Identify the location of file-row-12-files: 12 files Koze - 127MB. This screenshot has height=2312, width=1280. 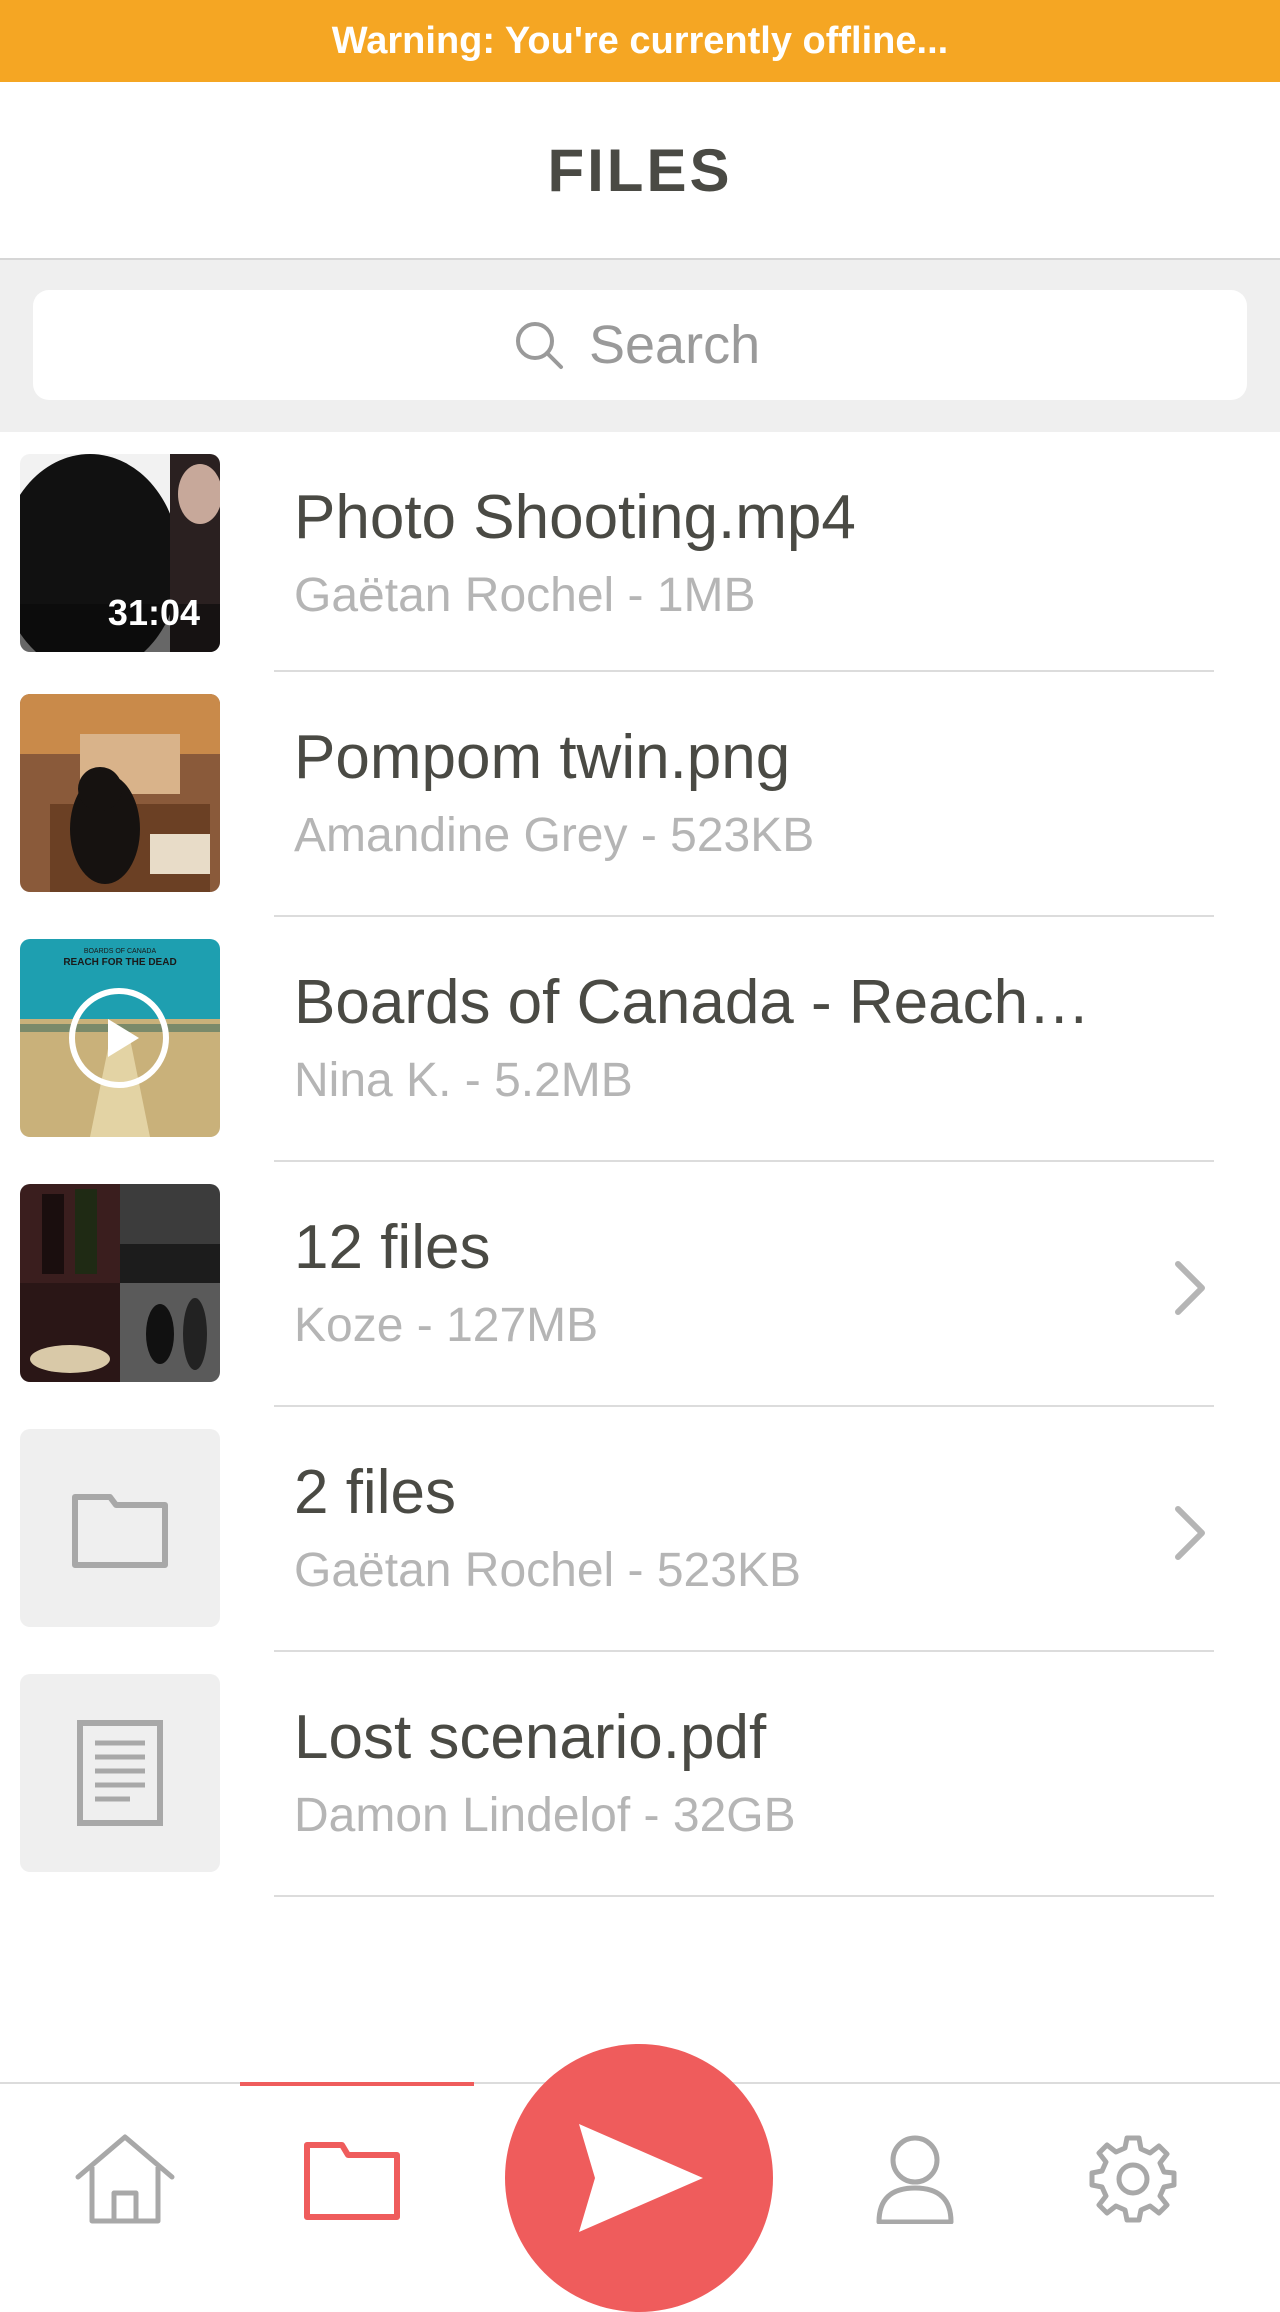
(640, 1284).